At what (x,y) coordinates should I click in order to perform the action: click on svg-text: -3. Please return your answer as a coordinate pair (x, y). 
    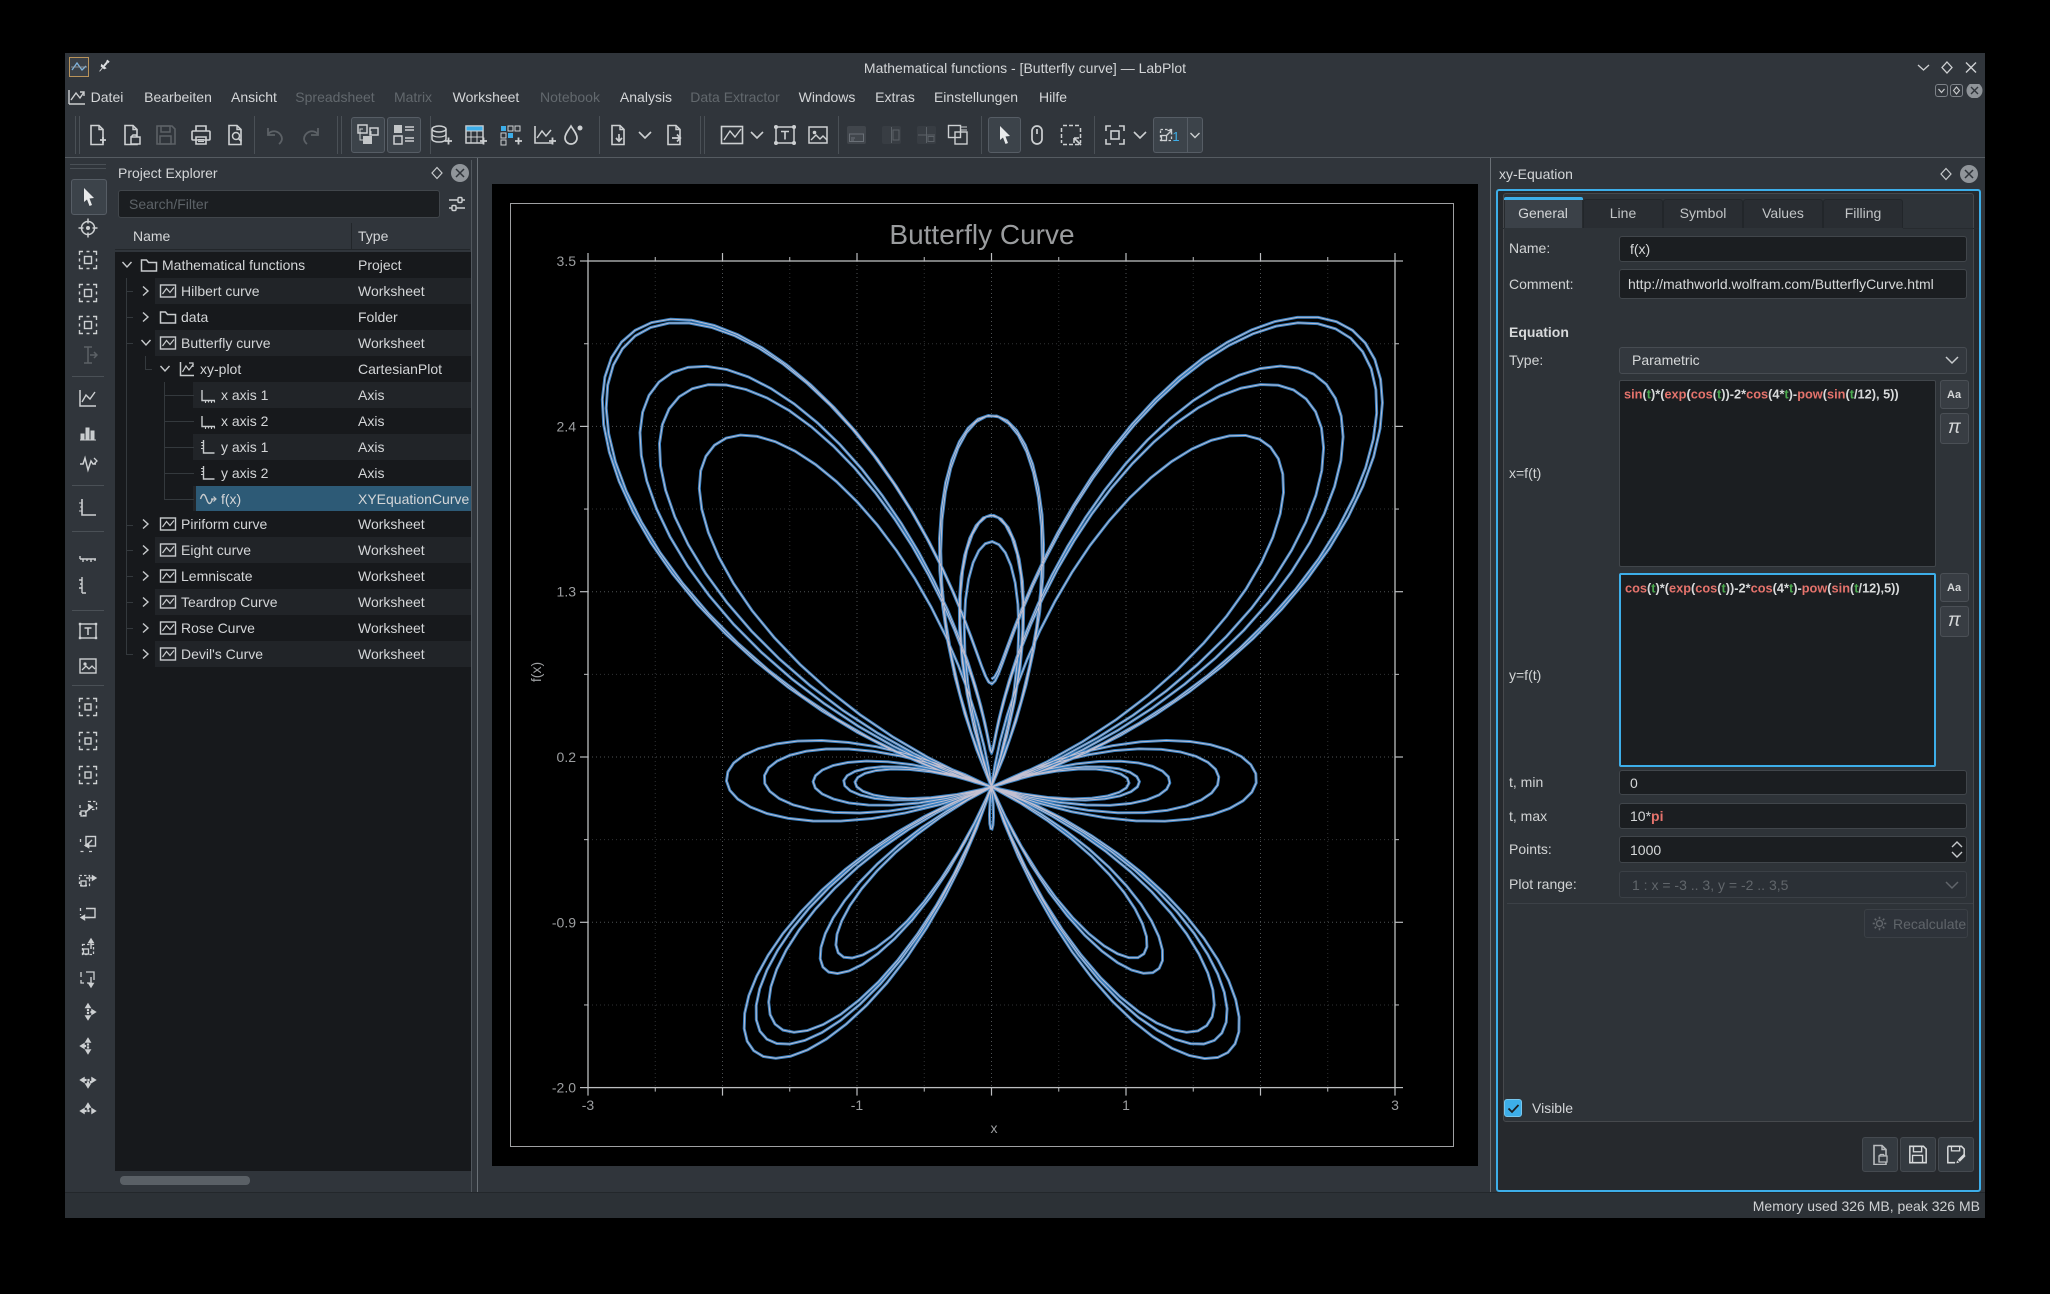
    Looking at the image, I should click on (588, 1105).